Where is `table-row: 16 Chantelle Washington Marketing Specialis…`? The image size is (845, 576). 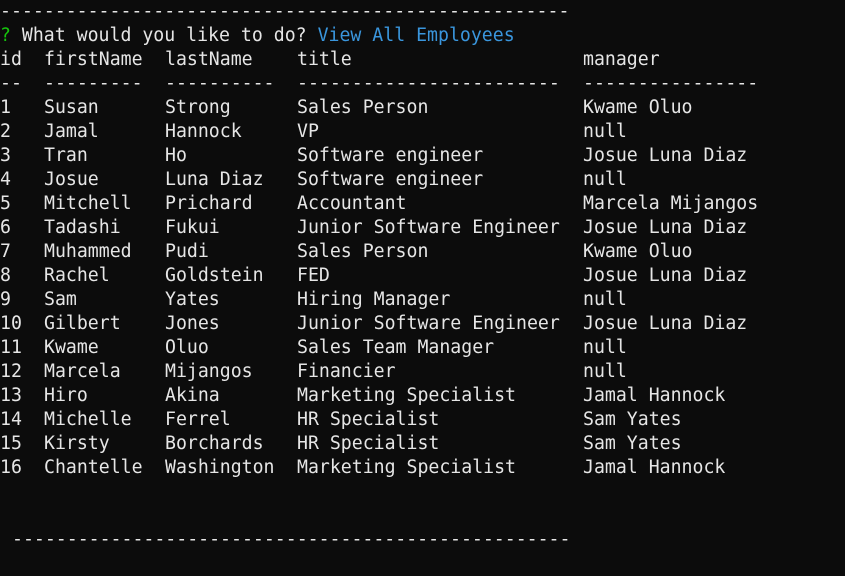
table-row: 16 Chantelle Washington Marketing Specialis… is located at coordinates (422, 468).